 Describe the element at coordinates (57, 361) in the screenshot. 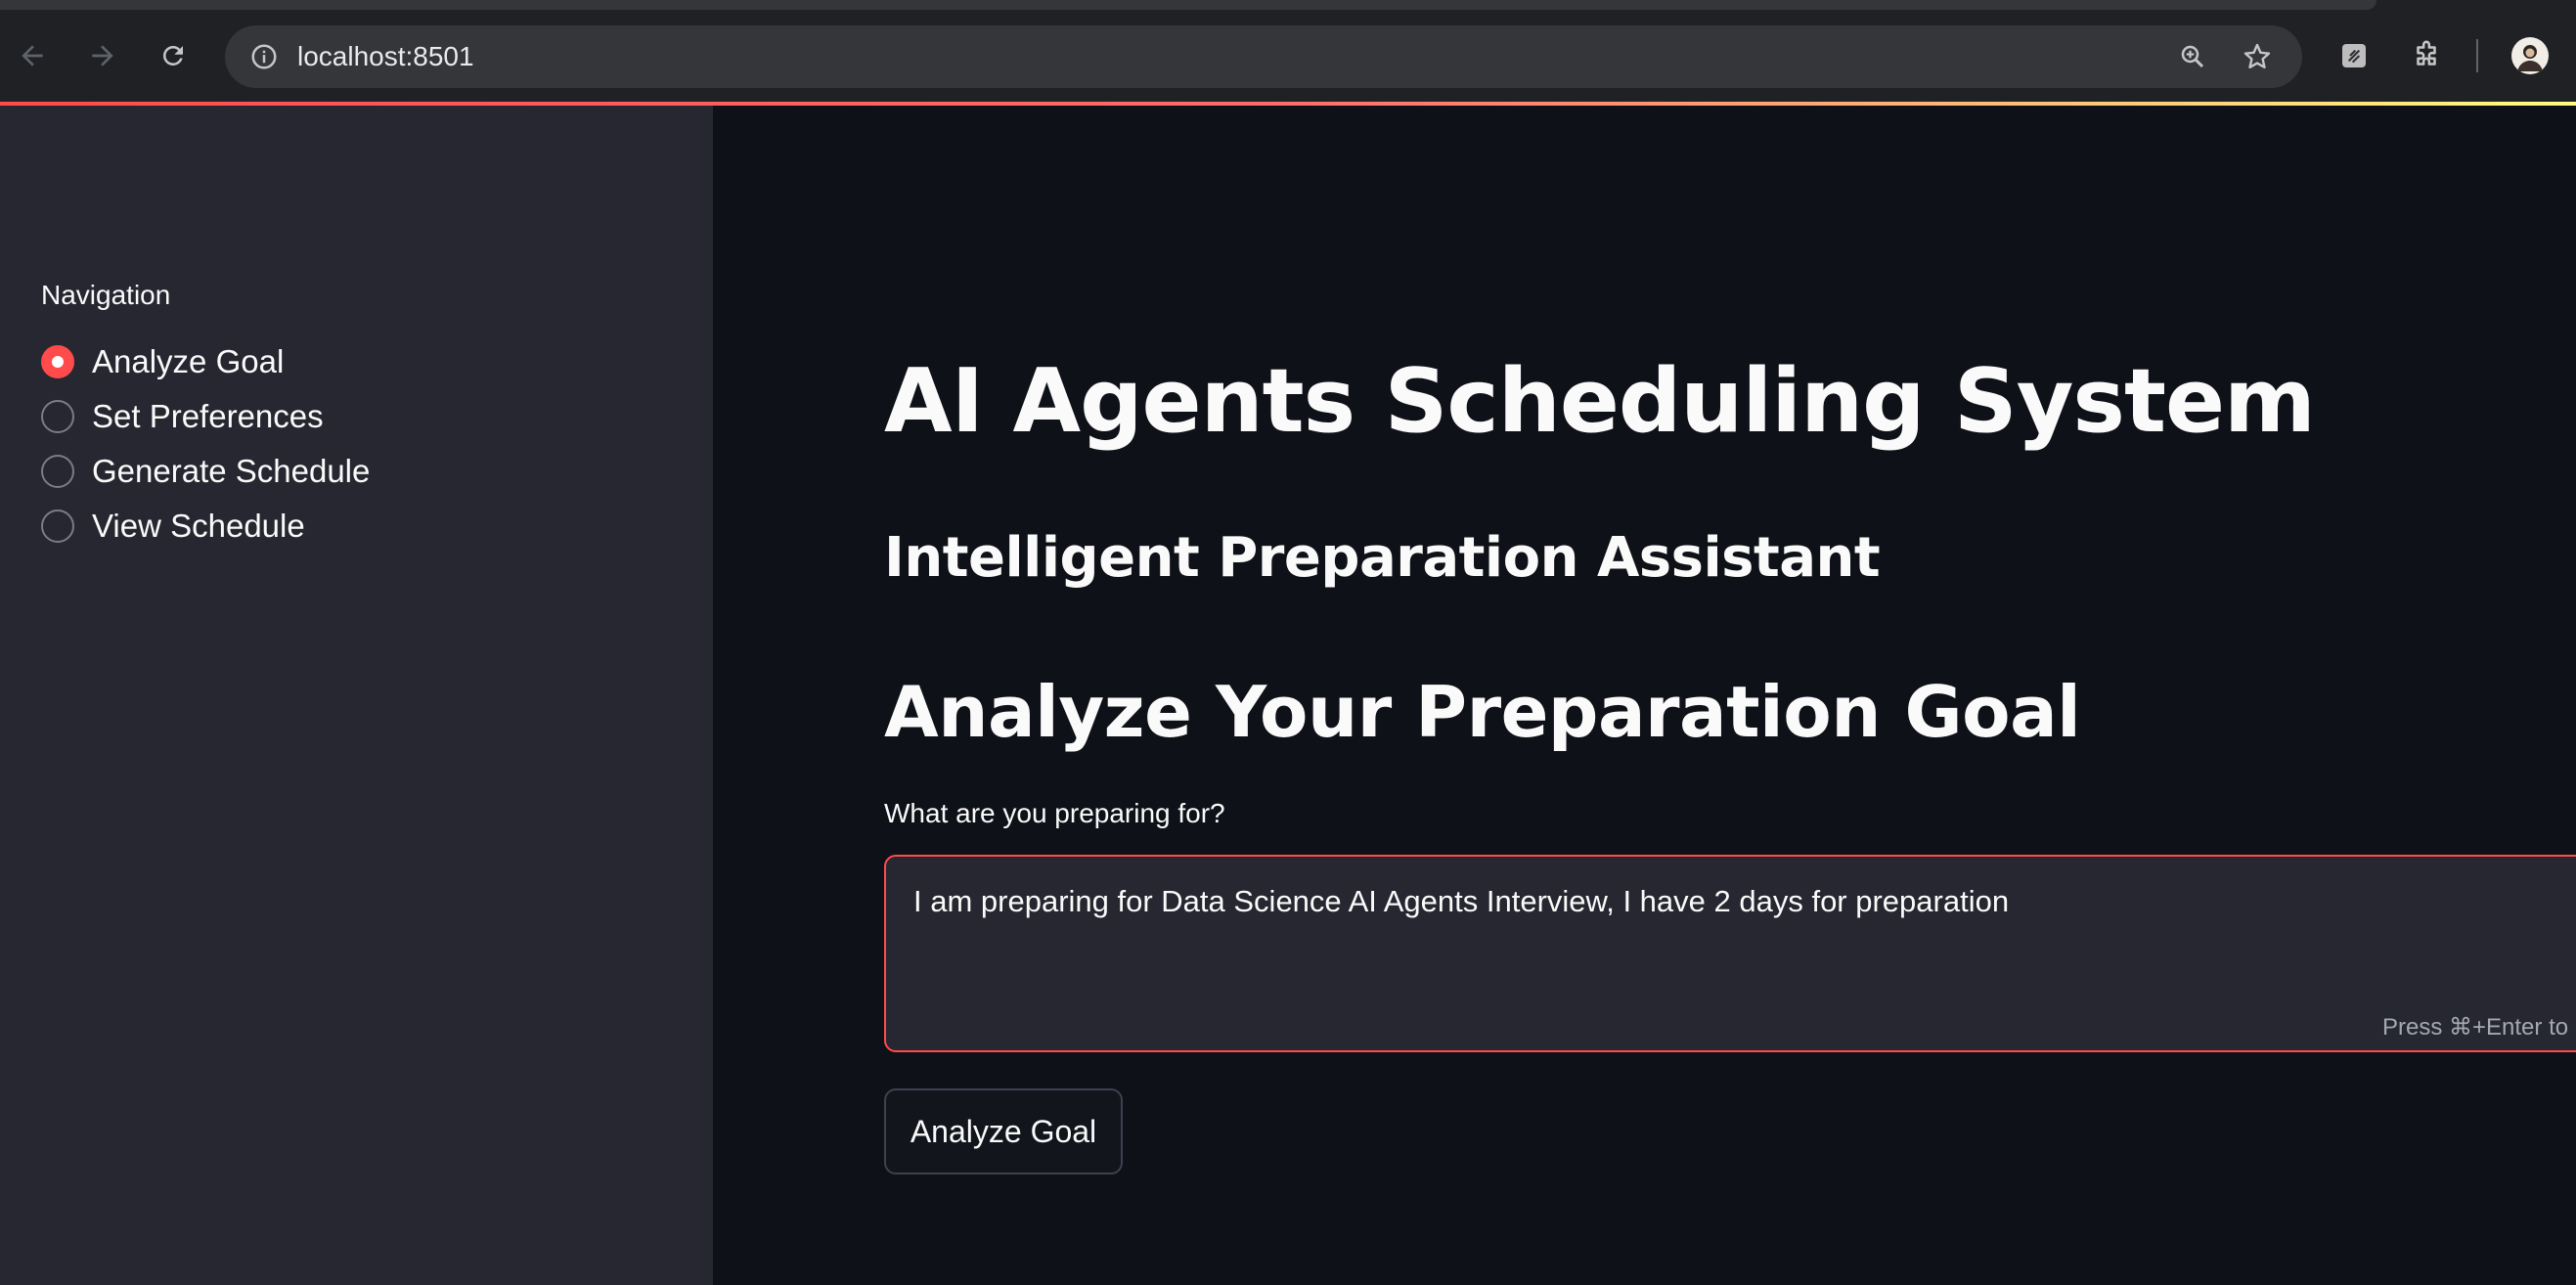

I see `radio-selected-icon` at that location.